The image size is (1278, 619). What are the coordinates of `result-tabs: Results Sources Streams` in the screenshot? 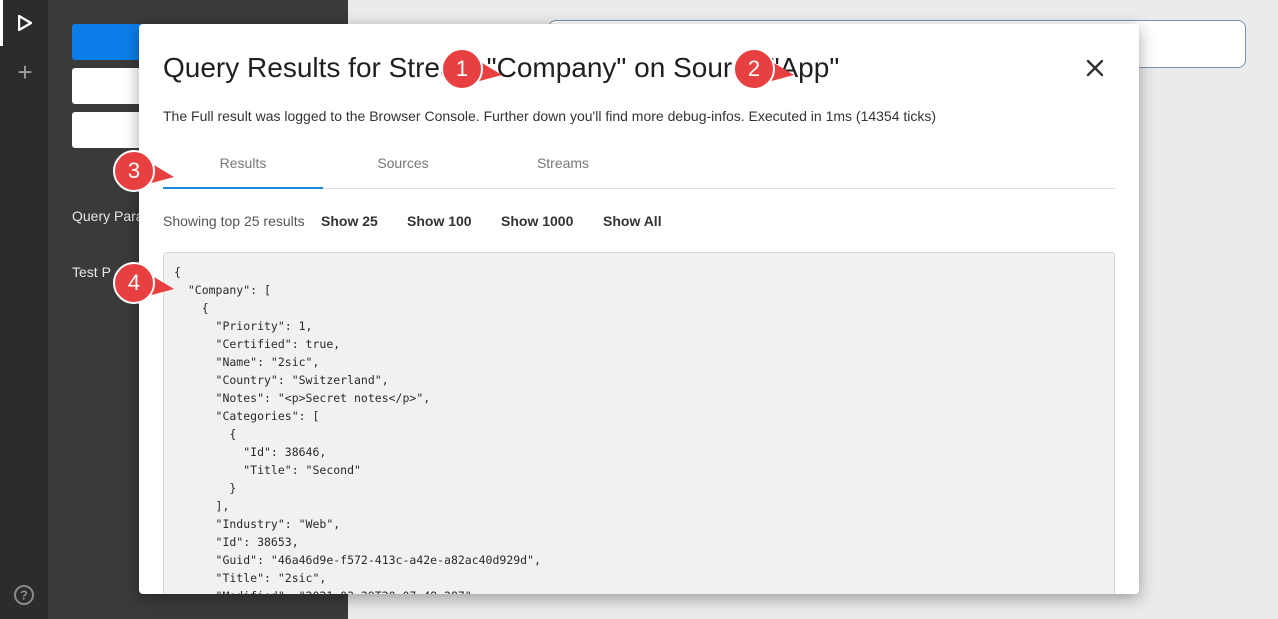 It's located at (639, 168).